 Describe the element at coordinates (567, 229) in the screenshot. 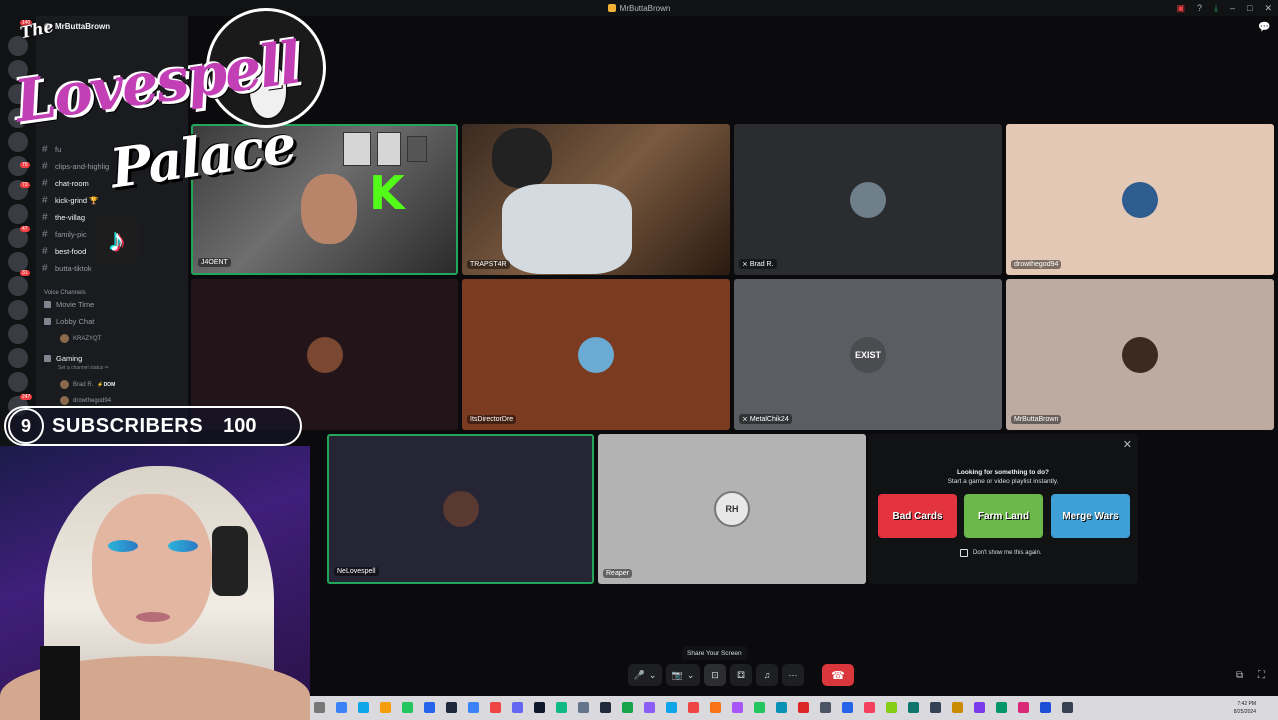

I see `person-video` at that location.